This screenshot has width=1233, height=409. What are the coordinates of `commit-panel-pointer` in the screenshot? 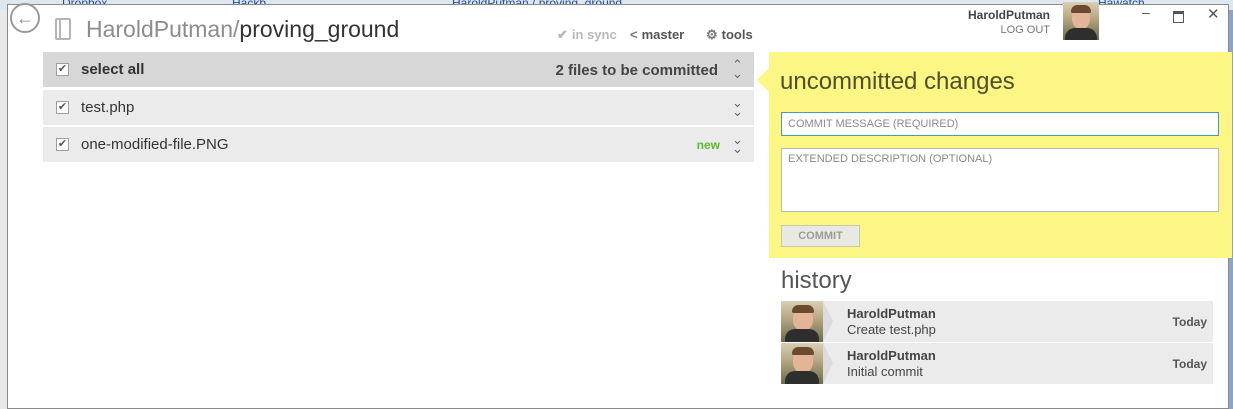 It's located at (763, 80).